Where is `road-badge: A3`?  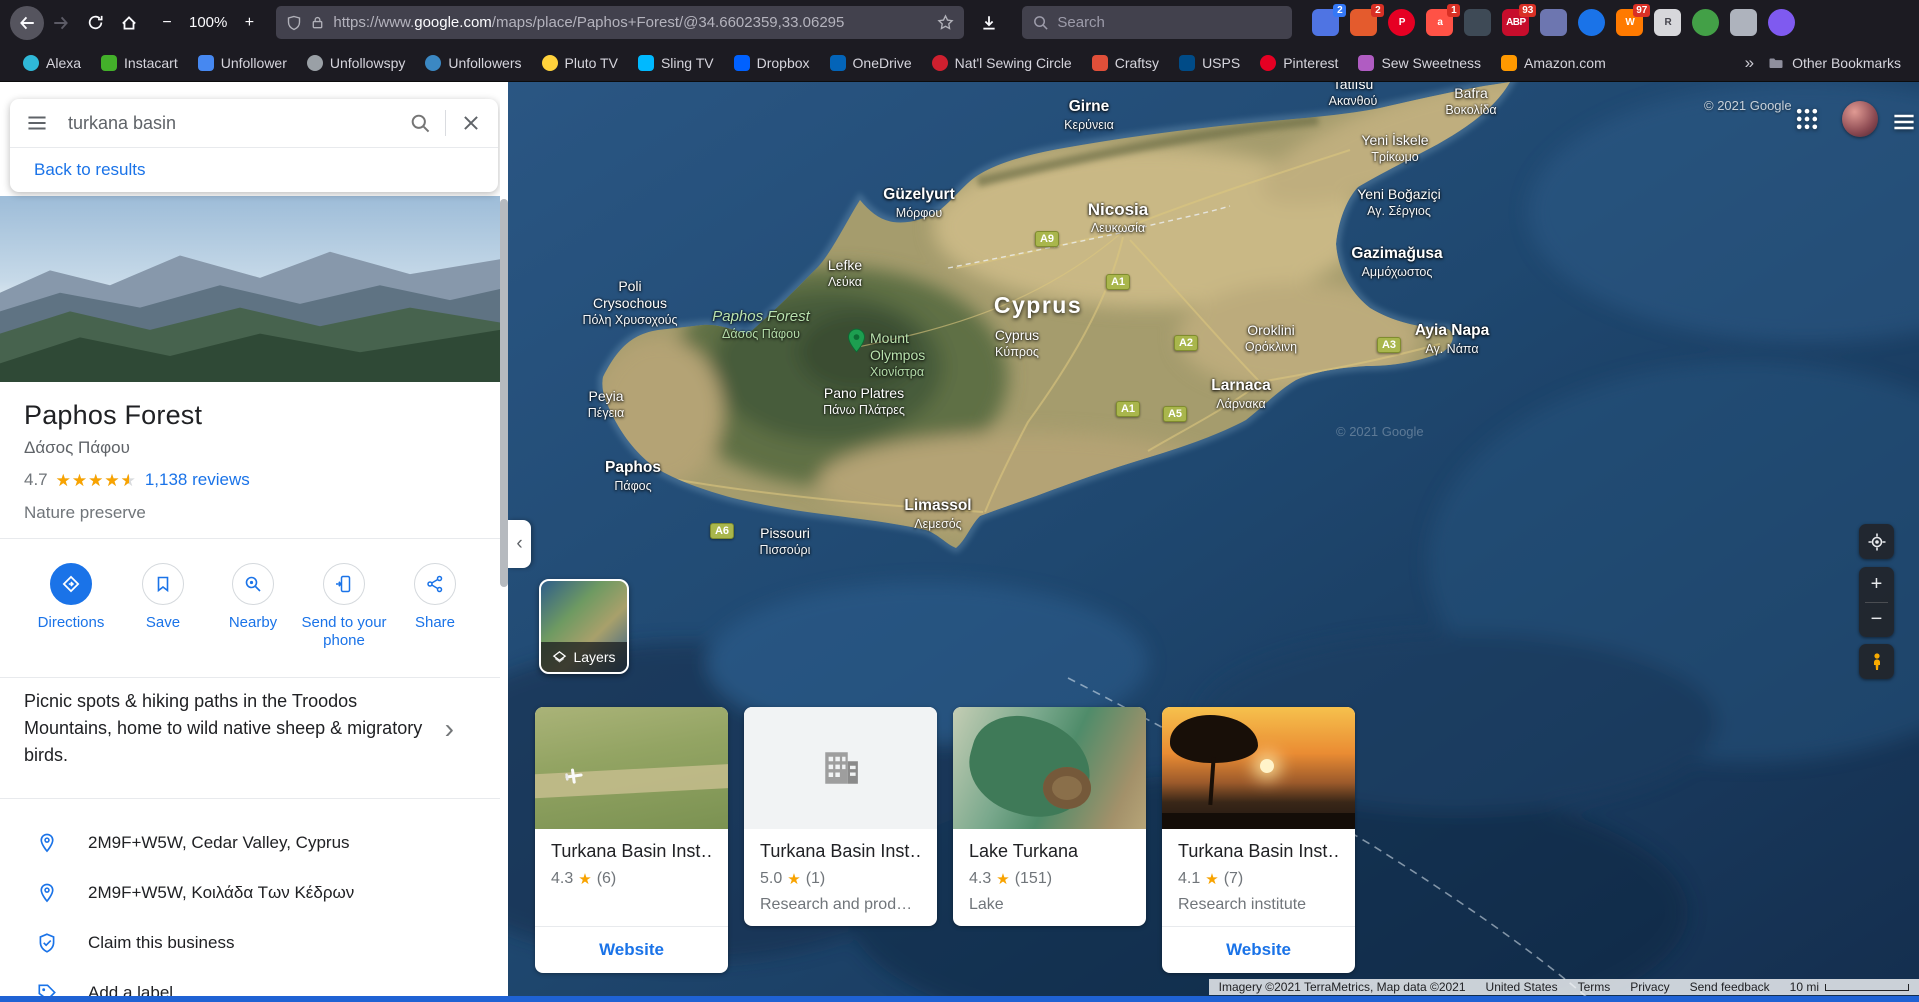
road-badge: A3 is located at coordinates (1389, 345).